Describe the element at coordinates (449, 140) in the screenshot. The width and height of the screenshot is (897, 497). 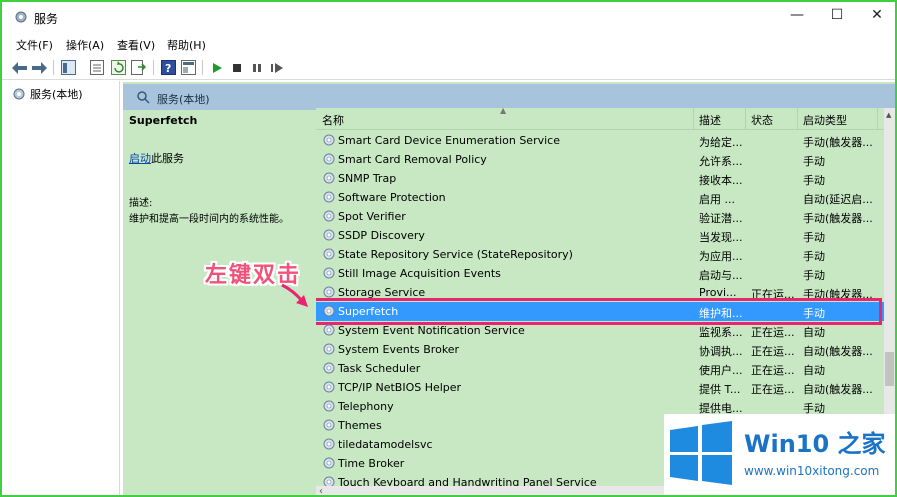
I see `service-name-text: Smart Card Device Enumeration Service` at that location.